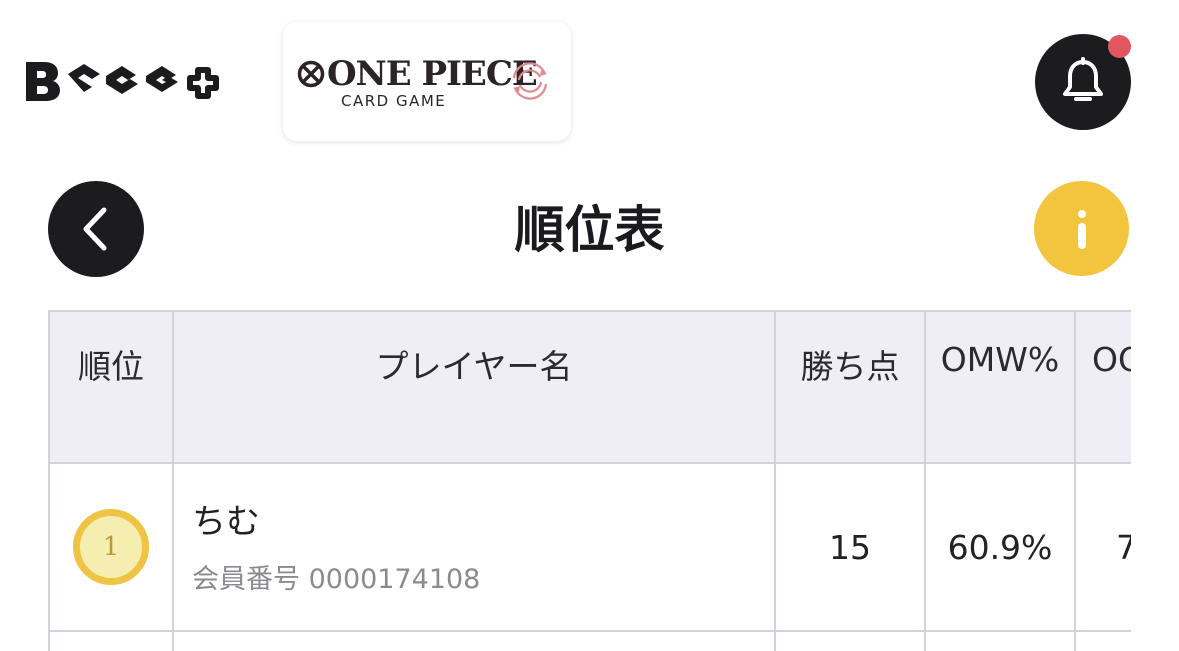 The height and width of the screenshot is (651, 1179). Describe the element at coordinates (1000, 387) in the screenshot. I see `header-omw: OMW%` at that location.